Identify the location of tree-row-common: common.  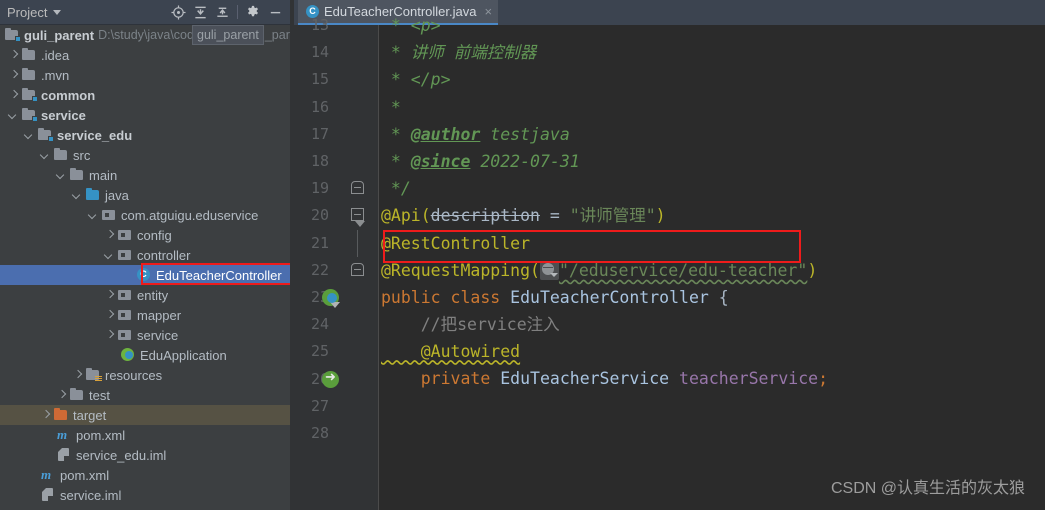
(145, 95).